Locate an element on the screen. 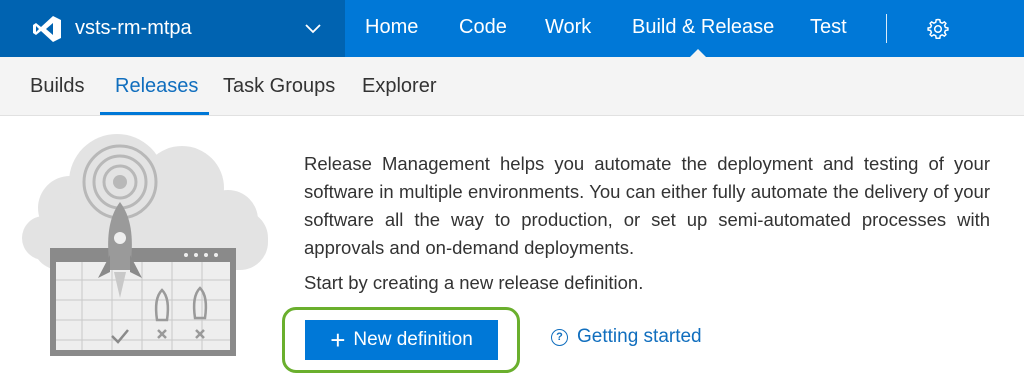  project-selector: vsts-rm-mtpa is located at coordinates (172, 28).